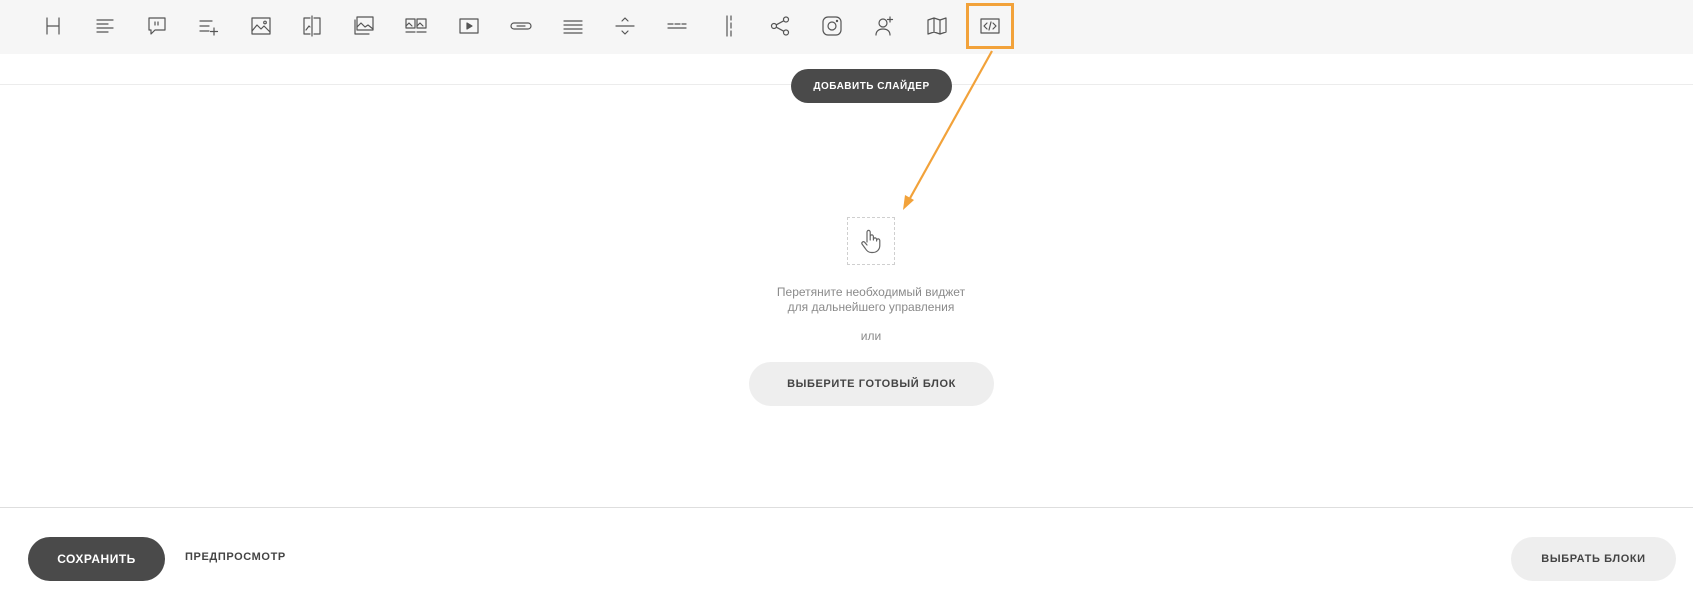  I want to click on gallery-tool, so click(416, 26).